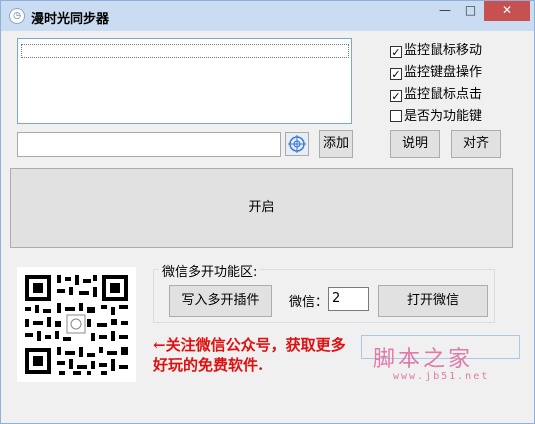  I want to click on checkbox-label: 监控键盘操作, so click(443, 72).